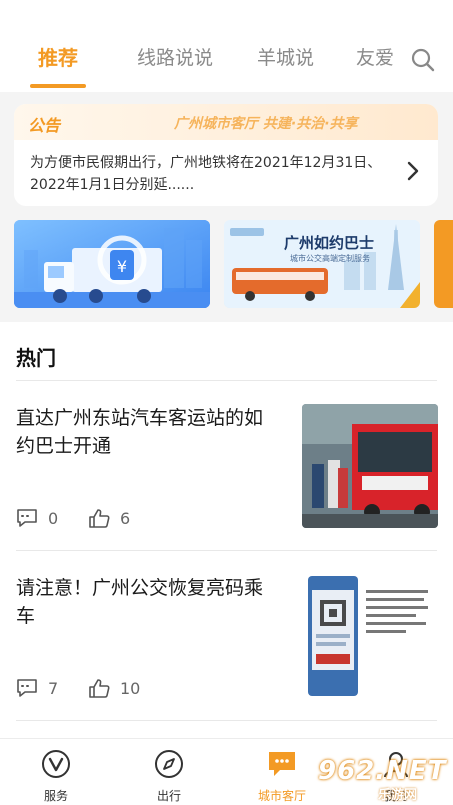  Describe the element at coordinates (329, 243) in the screenshot. I see `banner-title: 广州如约巴士` at that location.